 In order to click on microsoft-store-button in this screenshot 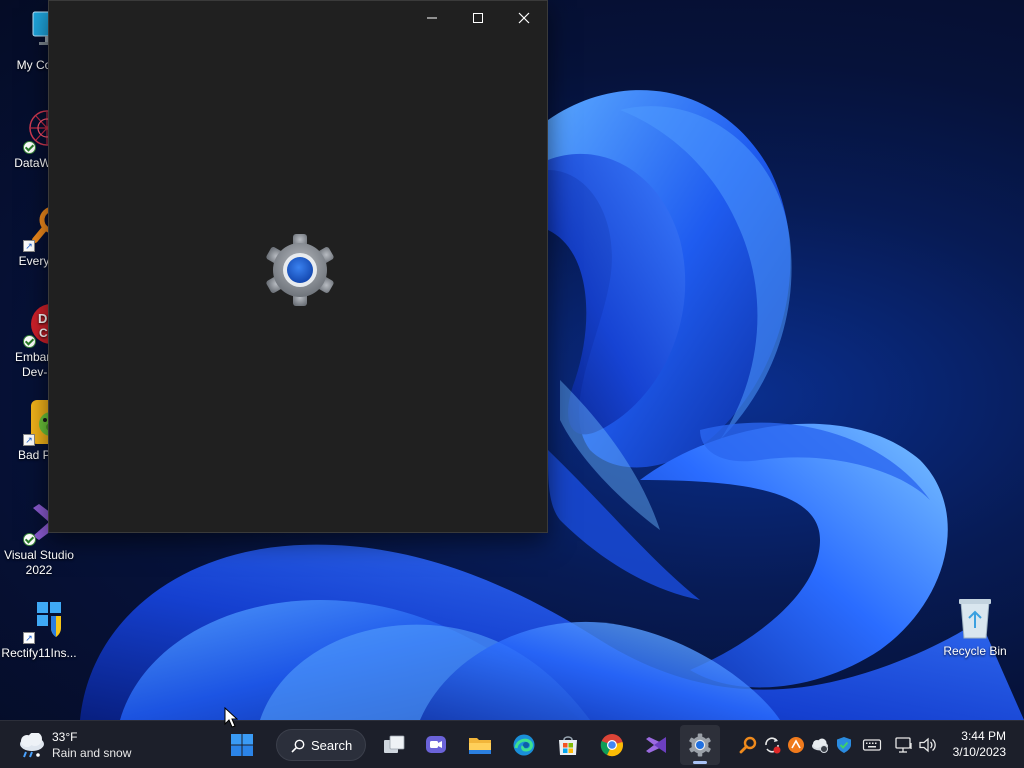, I will do `click(568, 745)`.